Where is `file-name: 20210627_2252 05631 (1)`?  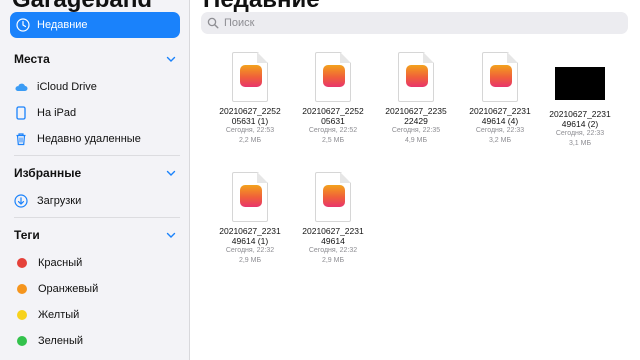 file-name: 20210627_2252 05631 (1) is located at coordinates (250, 116).